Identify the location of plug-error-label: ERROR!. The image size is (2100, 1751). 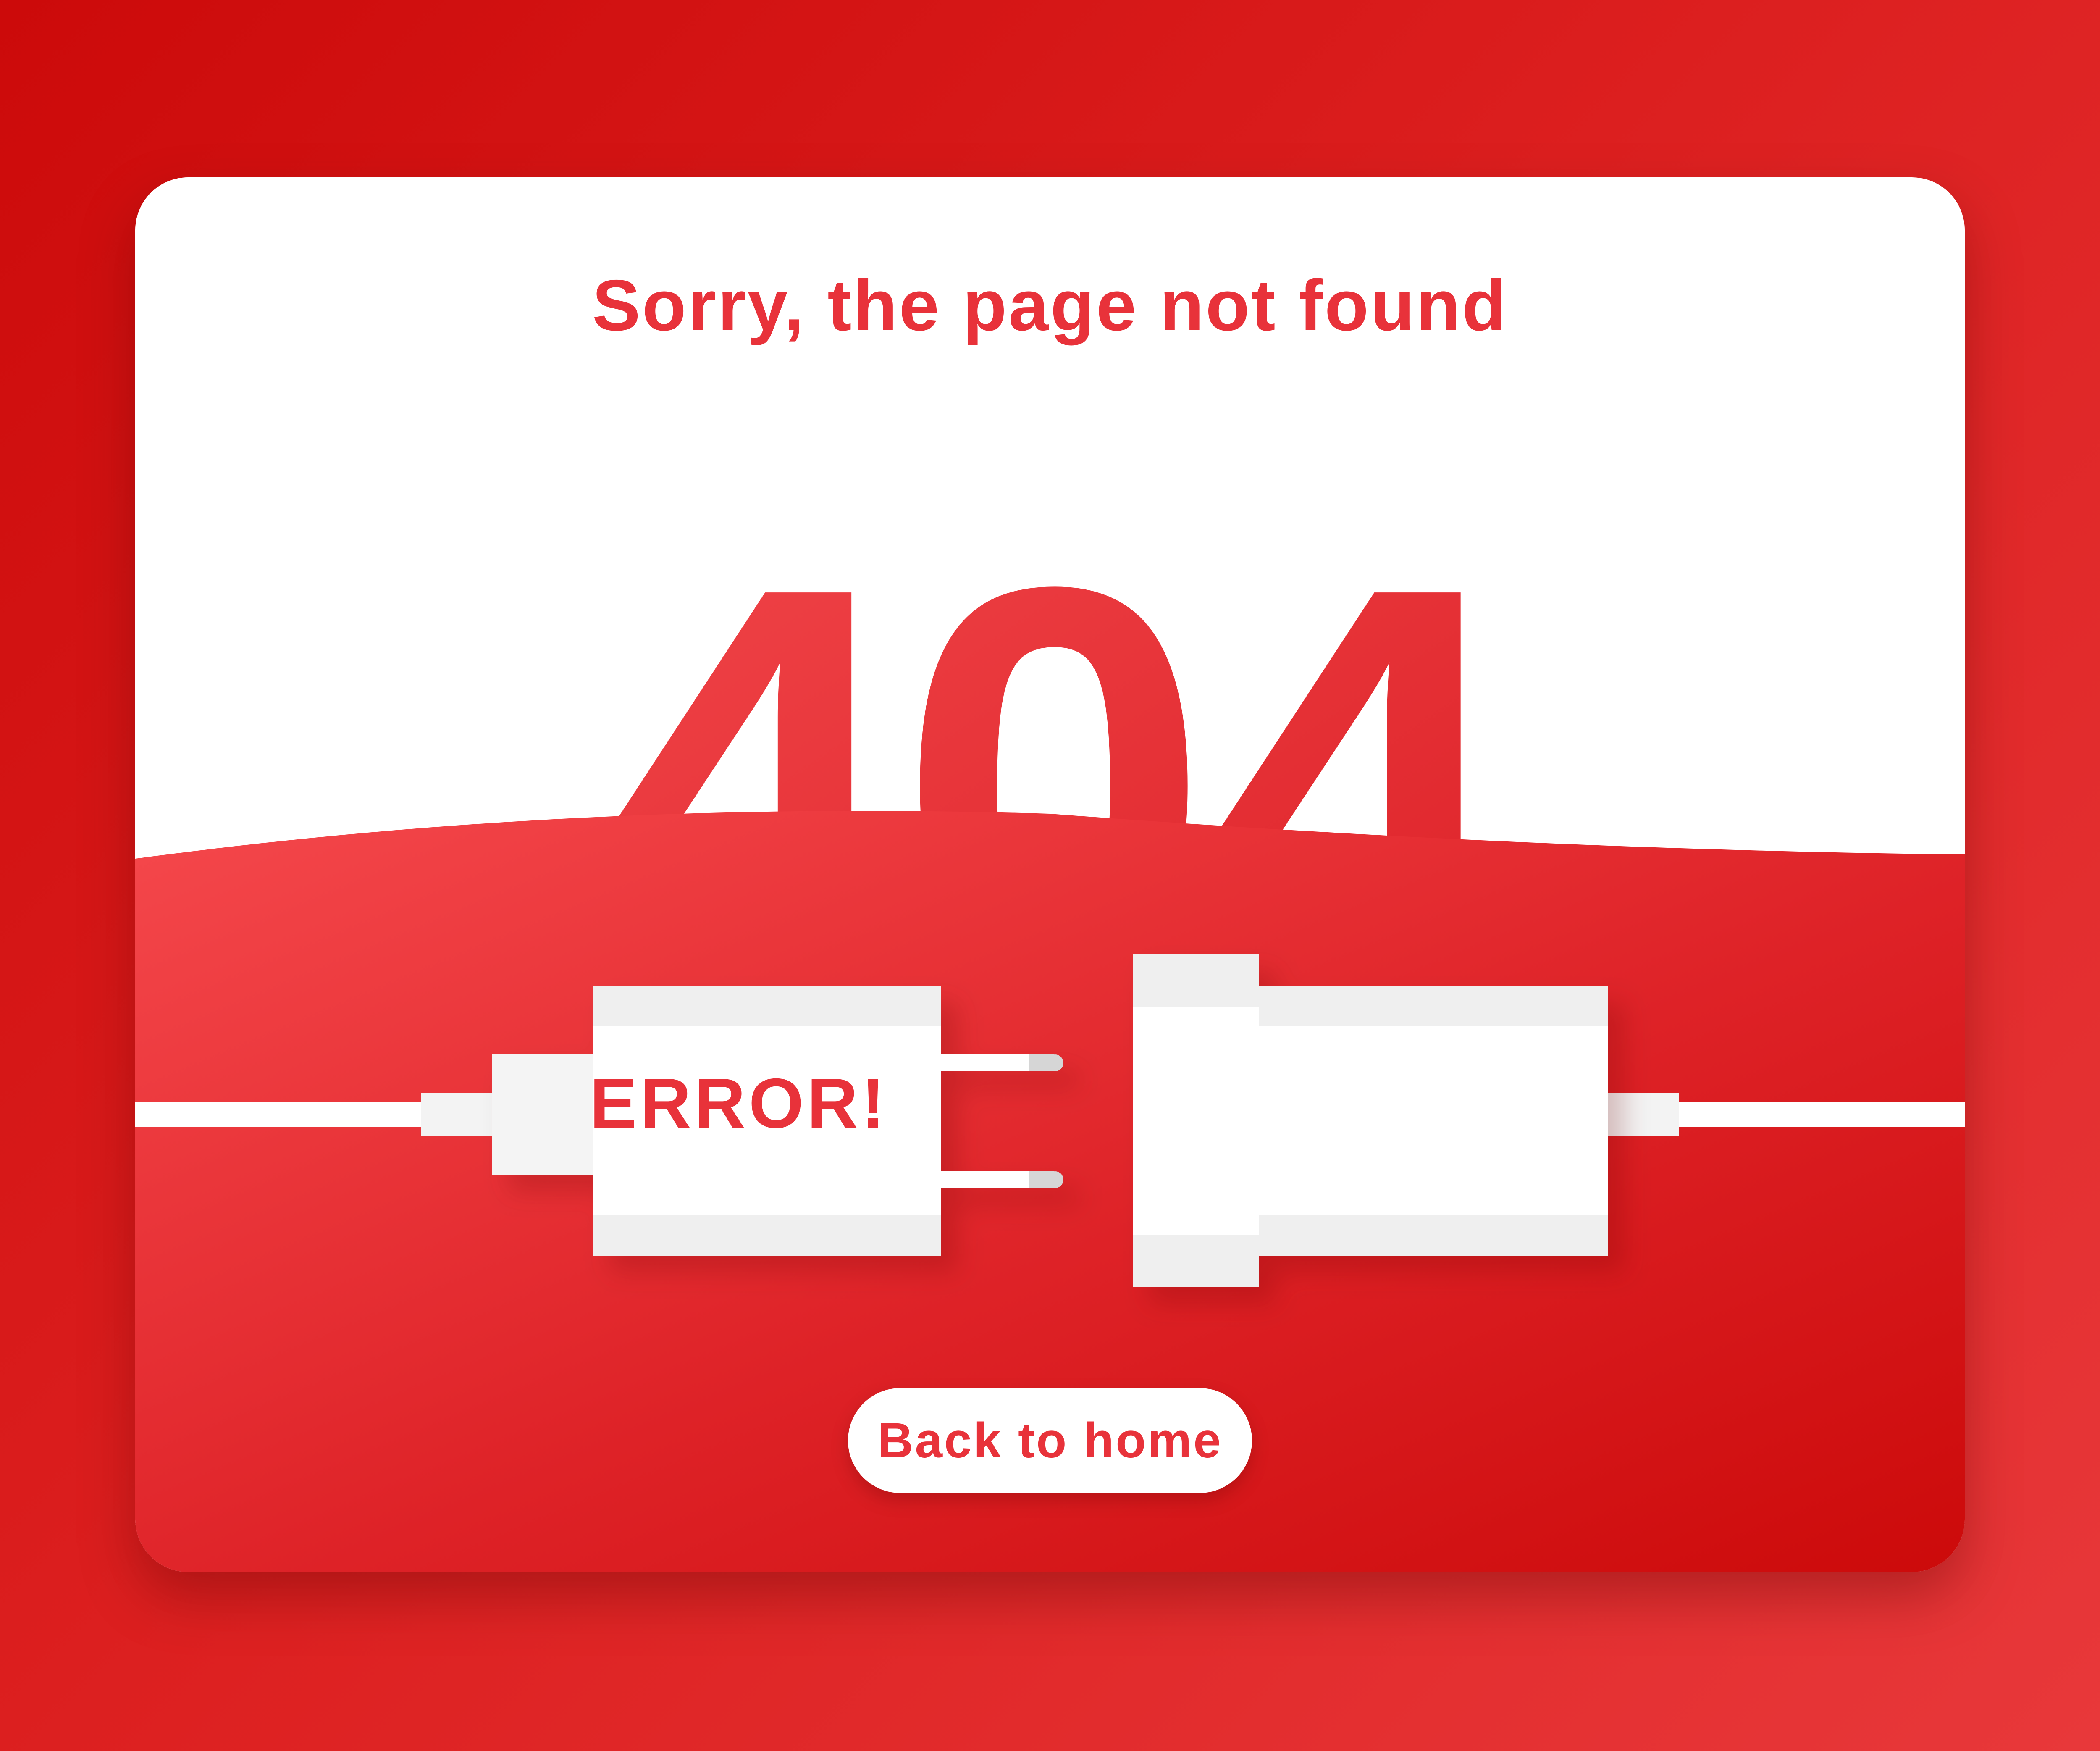
(739, 1103).